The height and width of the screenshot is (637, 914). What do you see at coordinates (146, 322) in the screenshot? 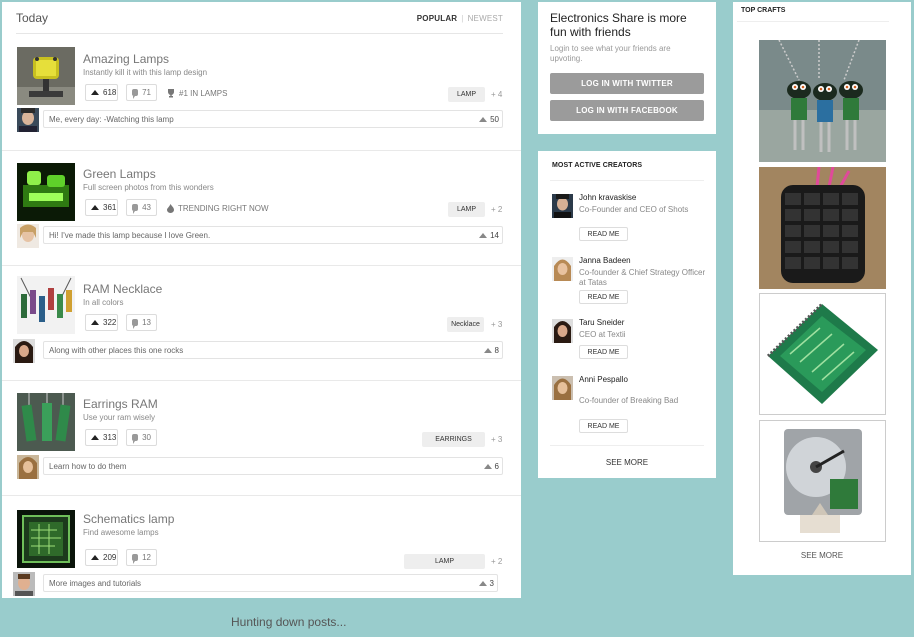
I see `comment-count: 13` at bounding box center [146, 322].